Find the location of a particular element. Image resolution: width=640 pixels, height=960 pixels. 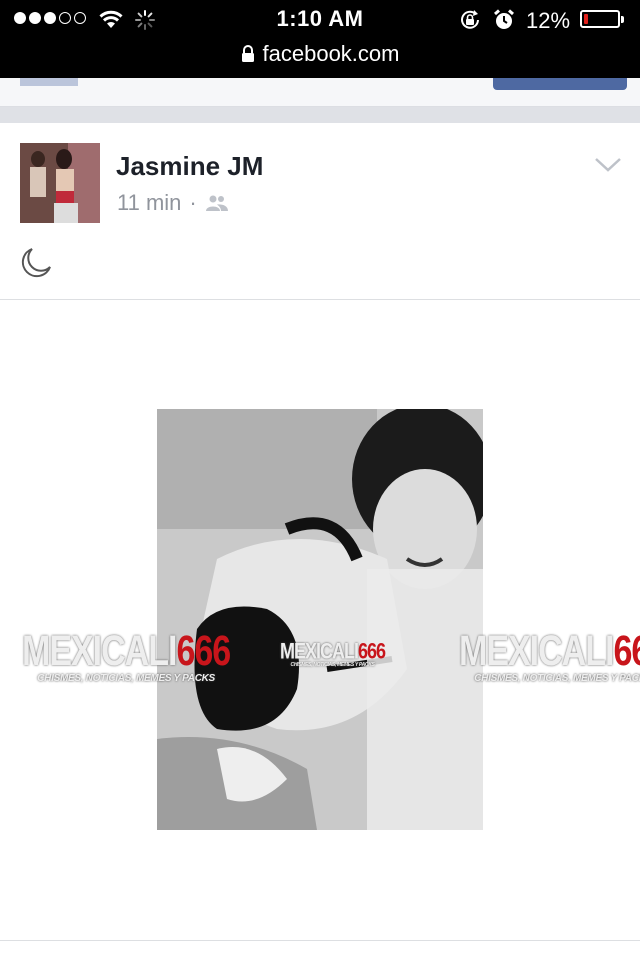

address-bar-url: facebook.com is located at coordinates (331, 53).